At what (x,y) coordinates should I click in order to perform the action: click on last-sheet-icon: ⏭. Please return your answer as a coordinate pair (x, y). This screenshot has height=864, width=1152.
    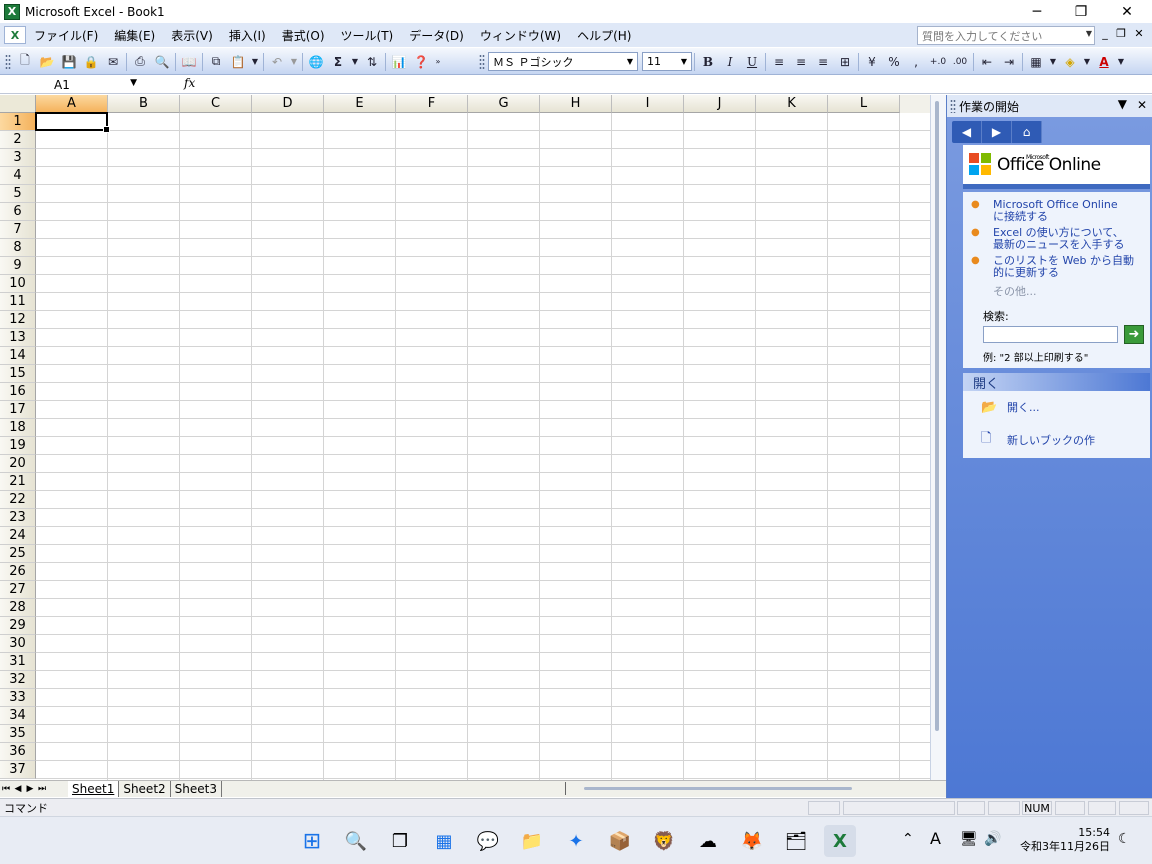
    Looking at the image, I should click on (42, 789).